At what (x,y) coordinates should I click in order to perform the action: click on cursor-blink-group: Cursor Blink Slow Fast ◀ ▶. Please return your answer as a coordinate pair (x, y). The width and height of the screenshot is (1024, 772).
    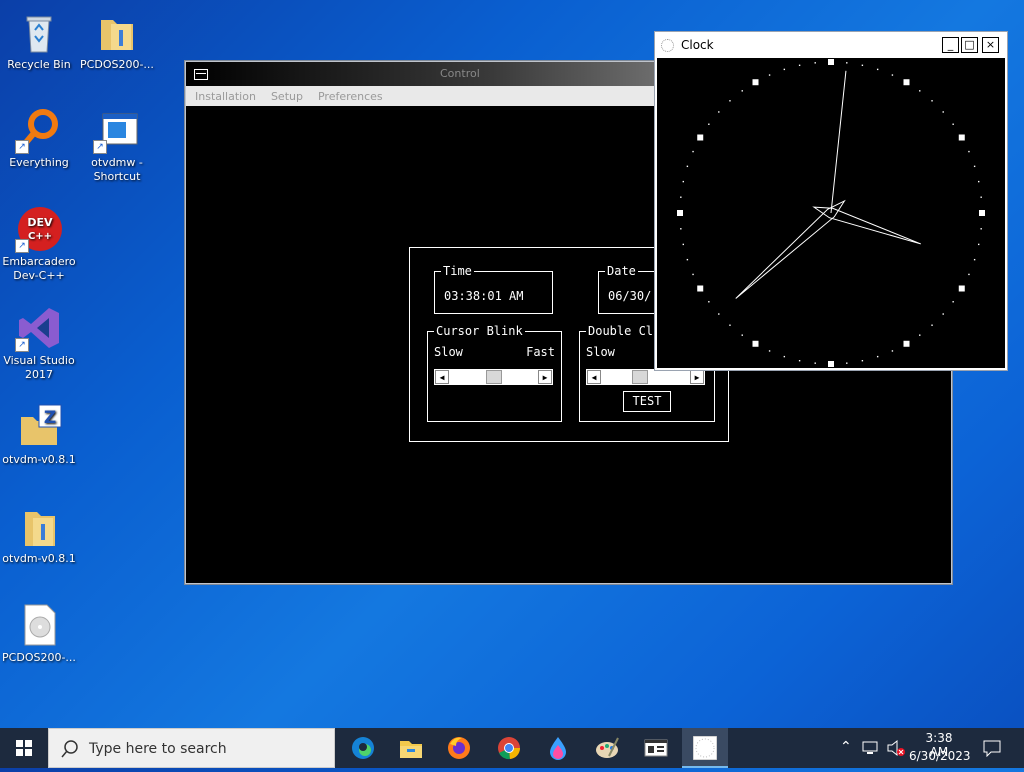
    Looking at the image, I should click on (494, 373).